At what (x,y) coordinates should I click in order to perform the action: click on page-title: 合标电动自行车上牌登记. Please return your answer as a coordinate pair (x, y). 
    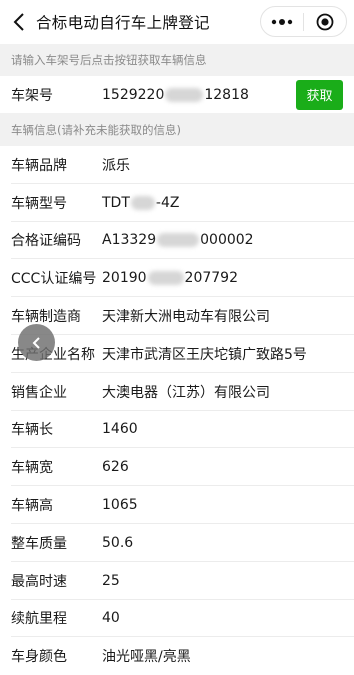
    Looking at the image, I should click on (123, 23).